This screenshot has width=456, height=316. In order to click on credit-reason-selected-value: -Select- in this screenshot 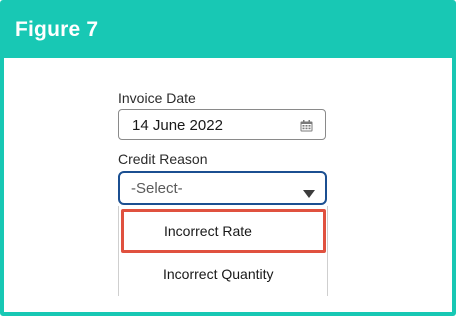, I will do `click(157, 188)`.